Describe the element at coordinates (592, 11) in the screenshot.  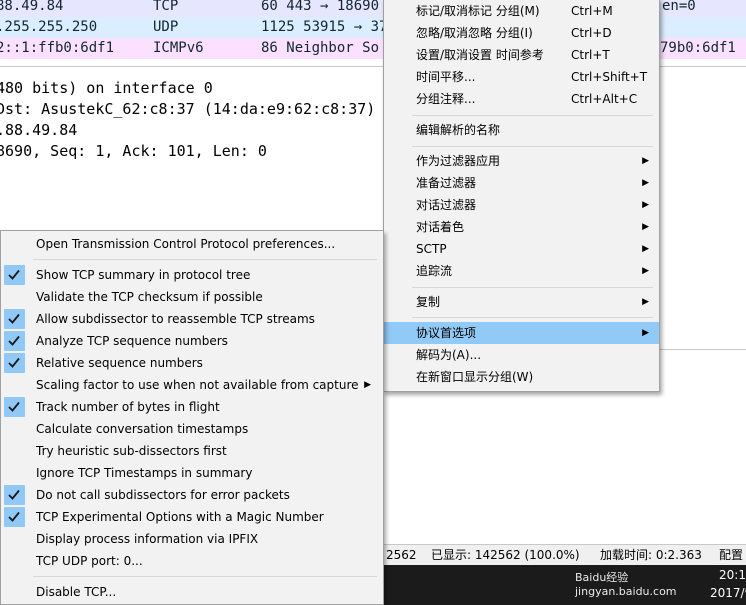
I see `menu-item-shortcut: Ctrl+M` at that location.